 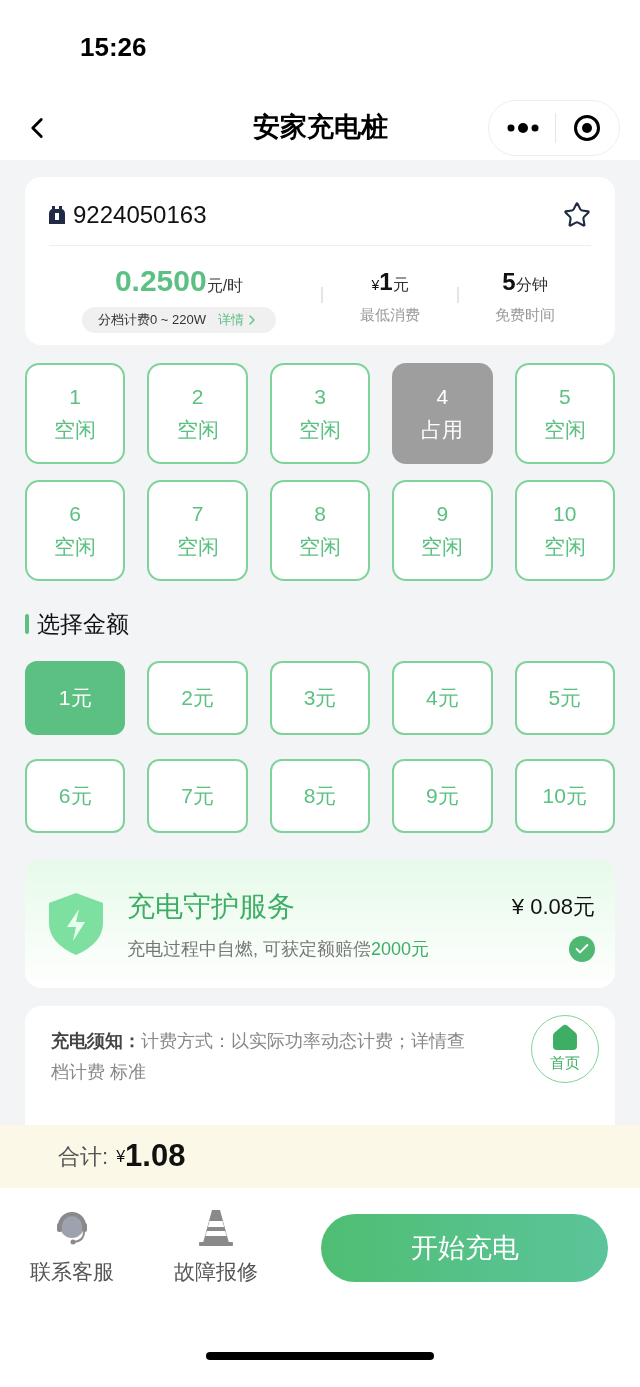 I want to click on favorite-star-icon, so click(x=577, y=215).